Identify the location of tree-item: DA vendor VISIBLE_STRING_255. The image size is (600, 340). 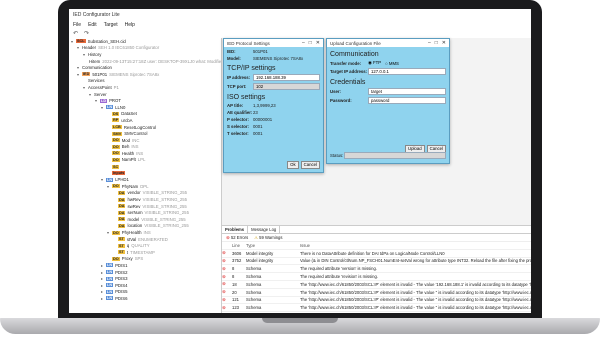
(145, 193).